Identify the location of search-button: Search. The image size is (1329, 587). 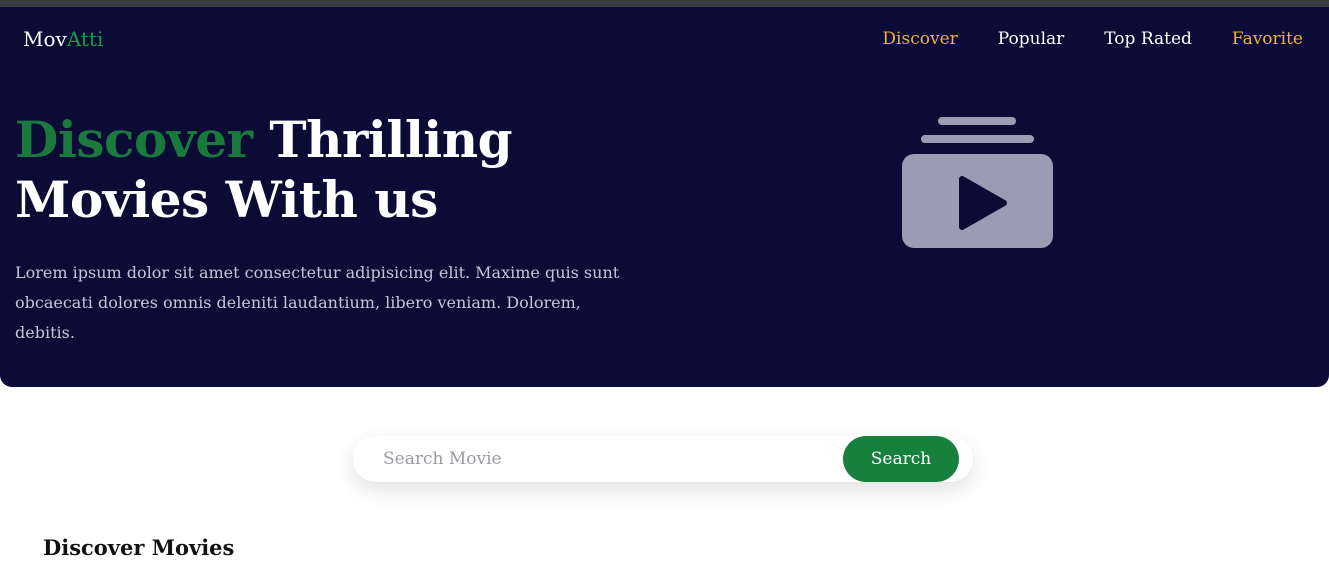
(901, 459).